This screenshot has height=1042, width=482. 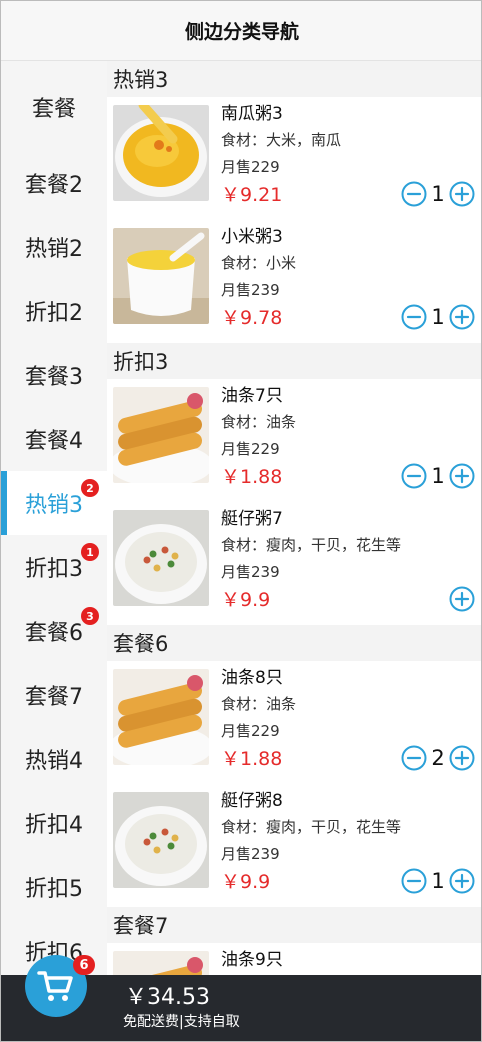 I want to click on count-badge: 3, so click(x=90, y=616).